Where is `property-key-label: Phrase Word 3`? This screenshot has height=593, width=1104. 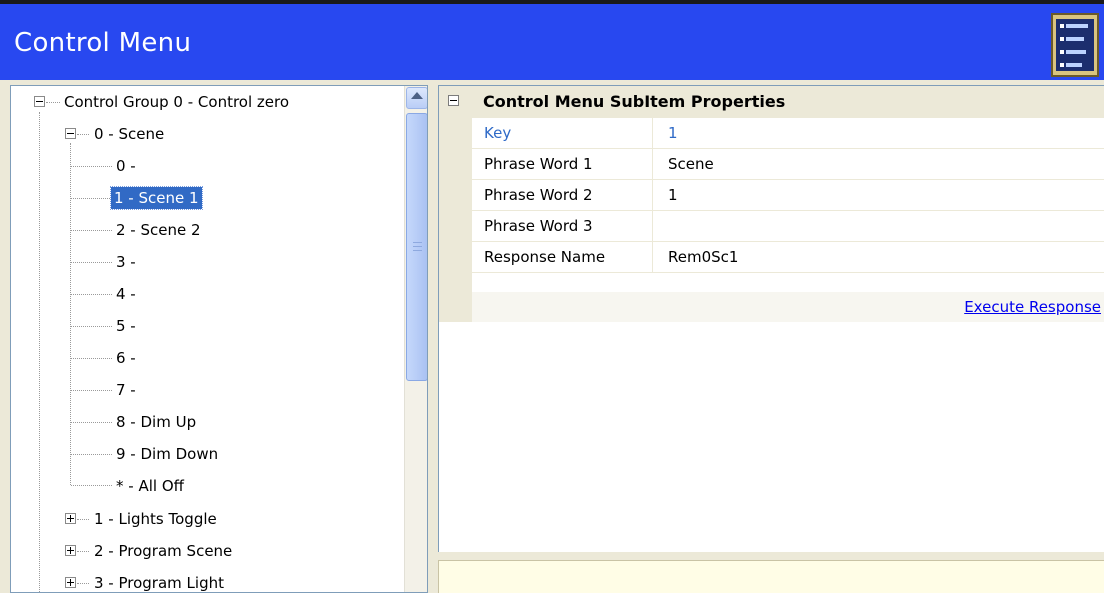 property-key-label: Phrase Word 3 is located at coordinates (562, 226).